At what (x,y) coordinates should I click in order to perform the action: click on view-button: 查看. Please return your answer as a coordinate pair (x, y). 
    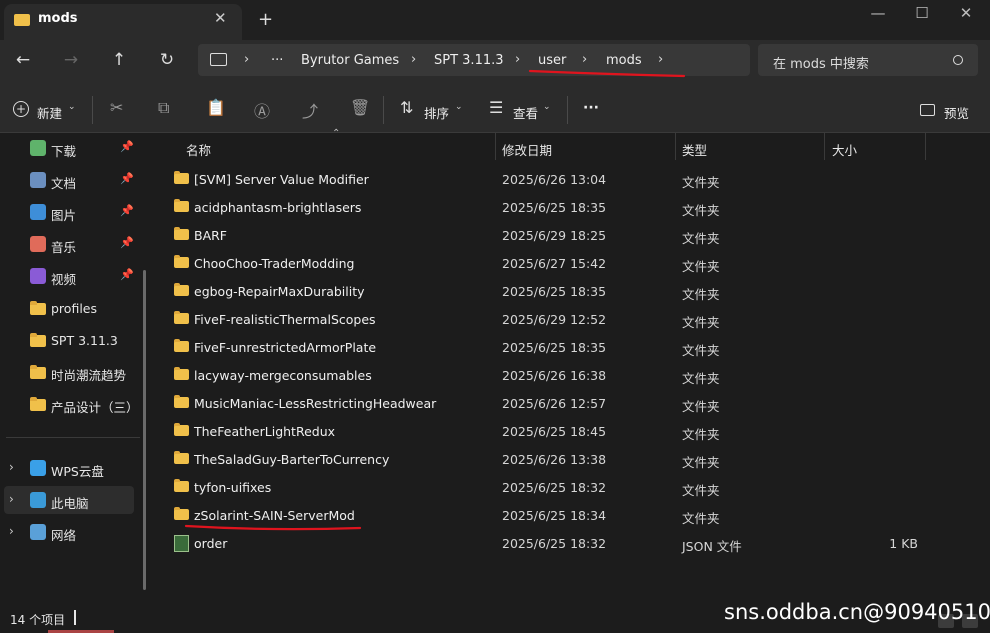
    Looking at the image, I should click on (525, 112).